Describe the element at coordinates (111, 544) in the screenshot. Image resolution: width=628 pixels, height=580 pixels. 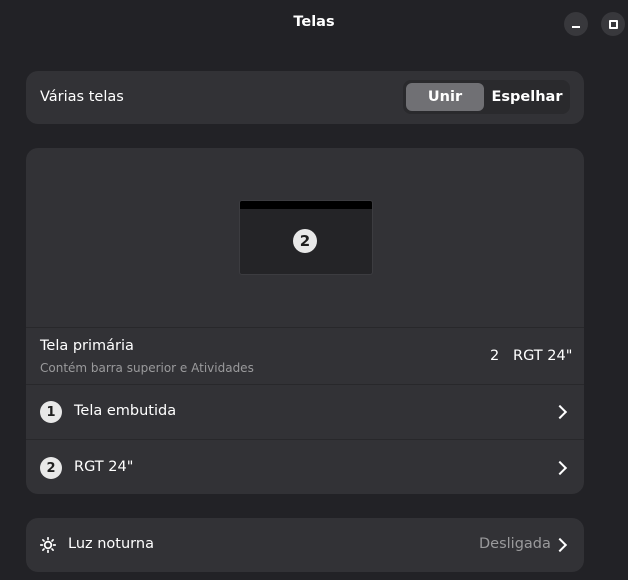
I see `night-light-label: Luz noturna` at that location.